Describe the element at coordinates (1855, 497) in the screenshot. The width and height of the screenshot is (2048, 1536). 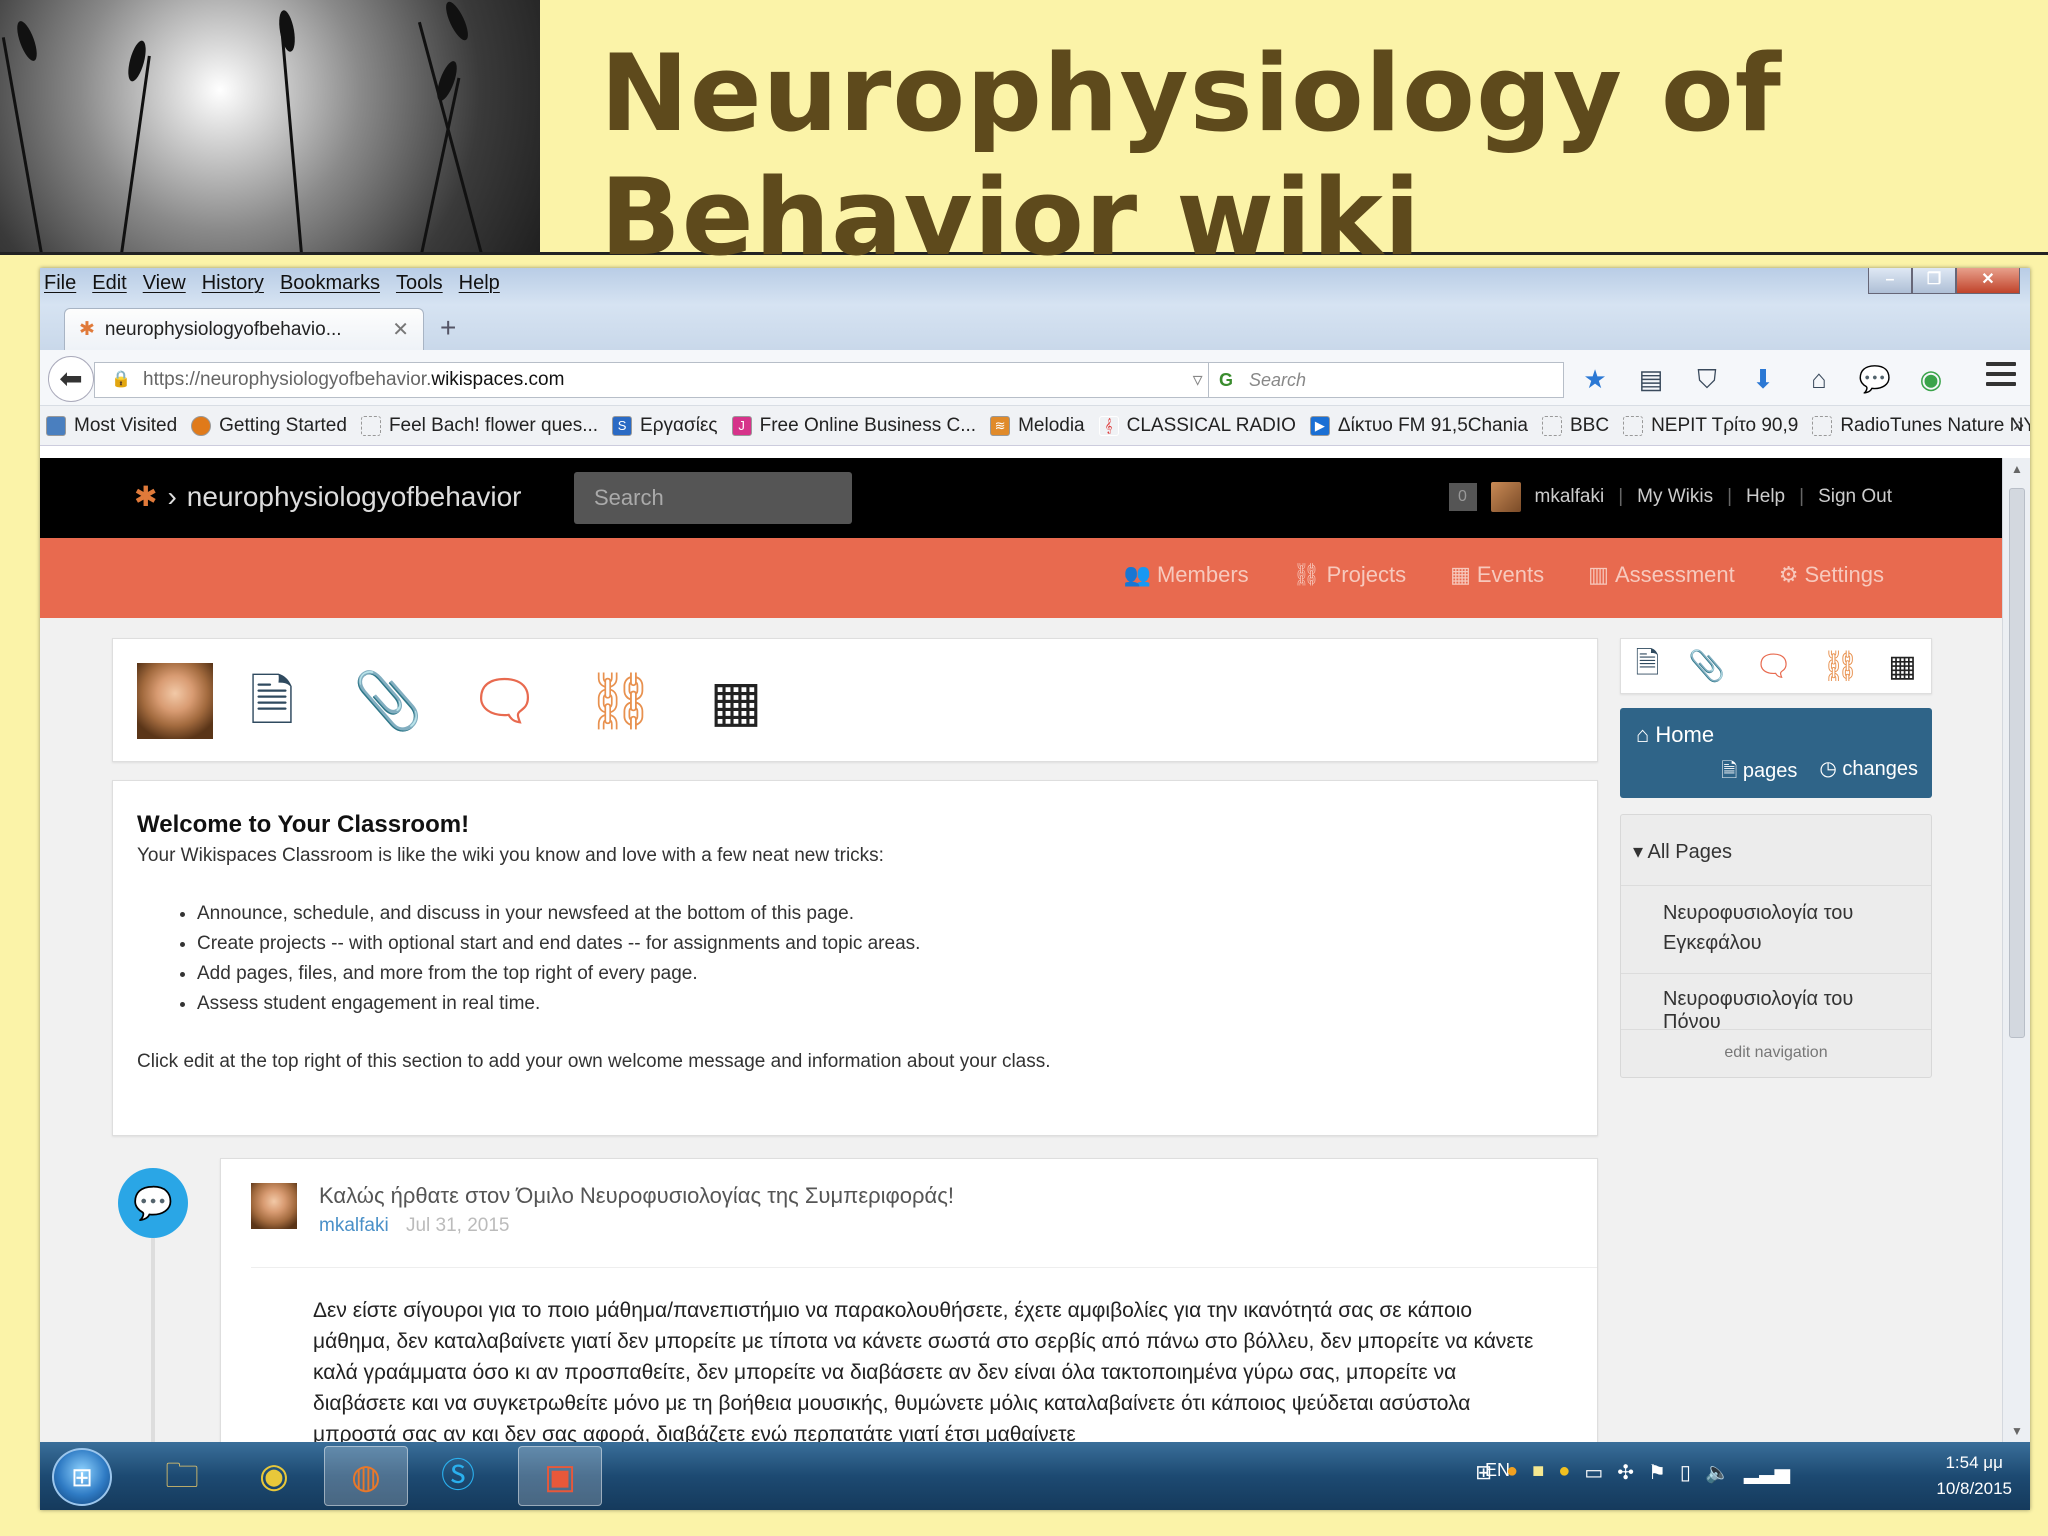
I see `sign-out-link: Sign Out` at that location.